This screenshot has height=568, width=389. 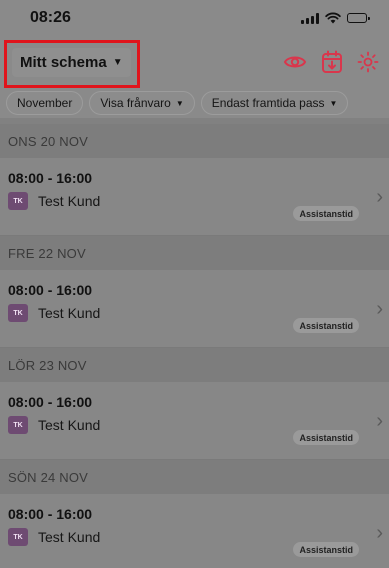 What do you see at coordinates (194, 141) in the screenshot?
I see `day-header: ONS 20 NOV` at bounding box center [194, 141].